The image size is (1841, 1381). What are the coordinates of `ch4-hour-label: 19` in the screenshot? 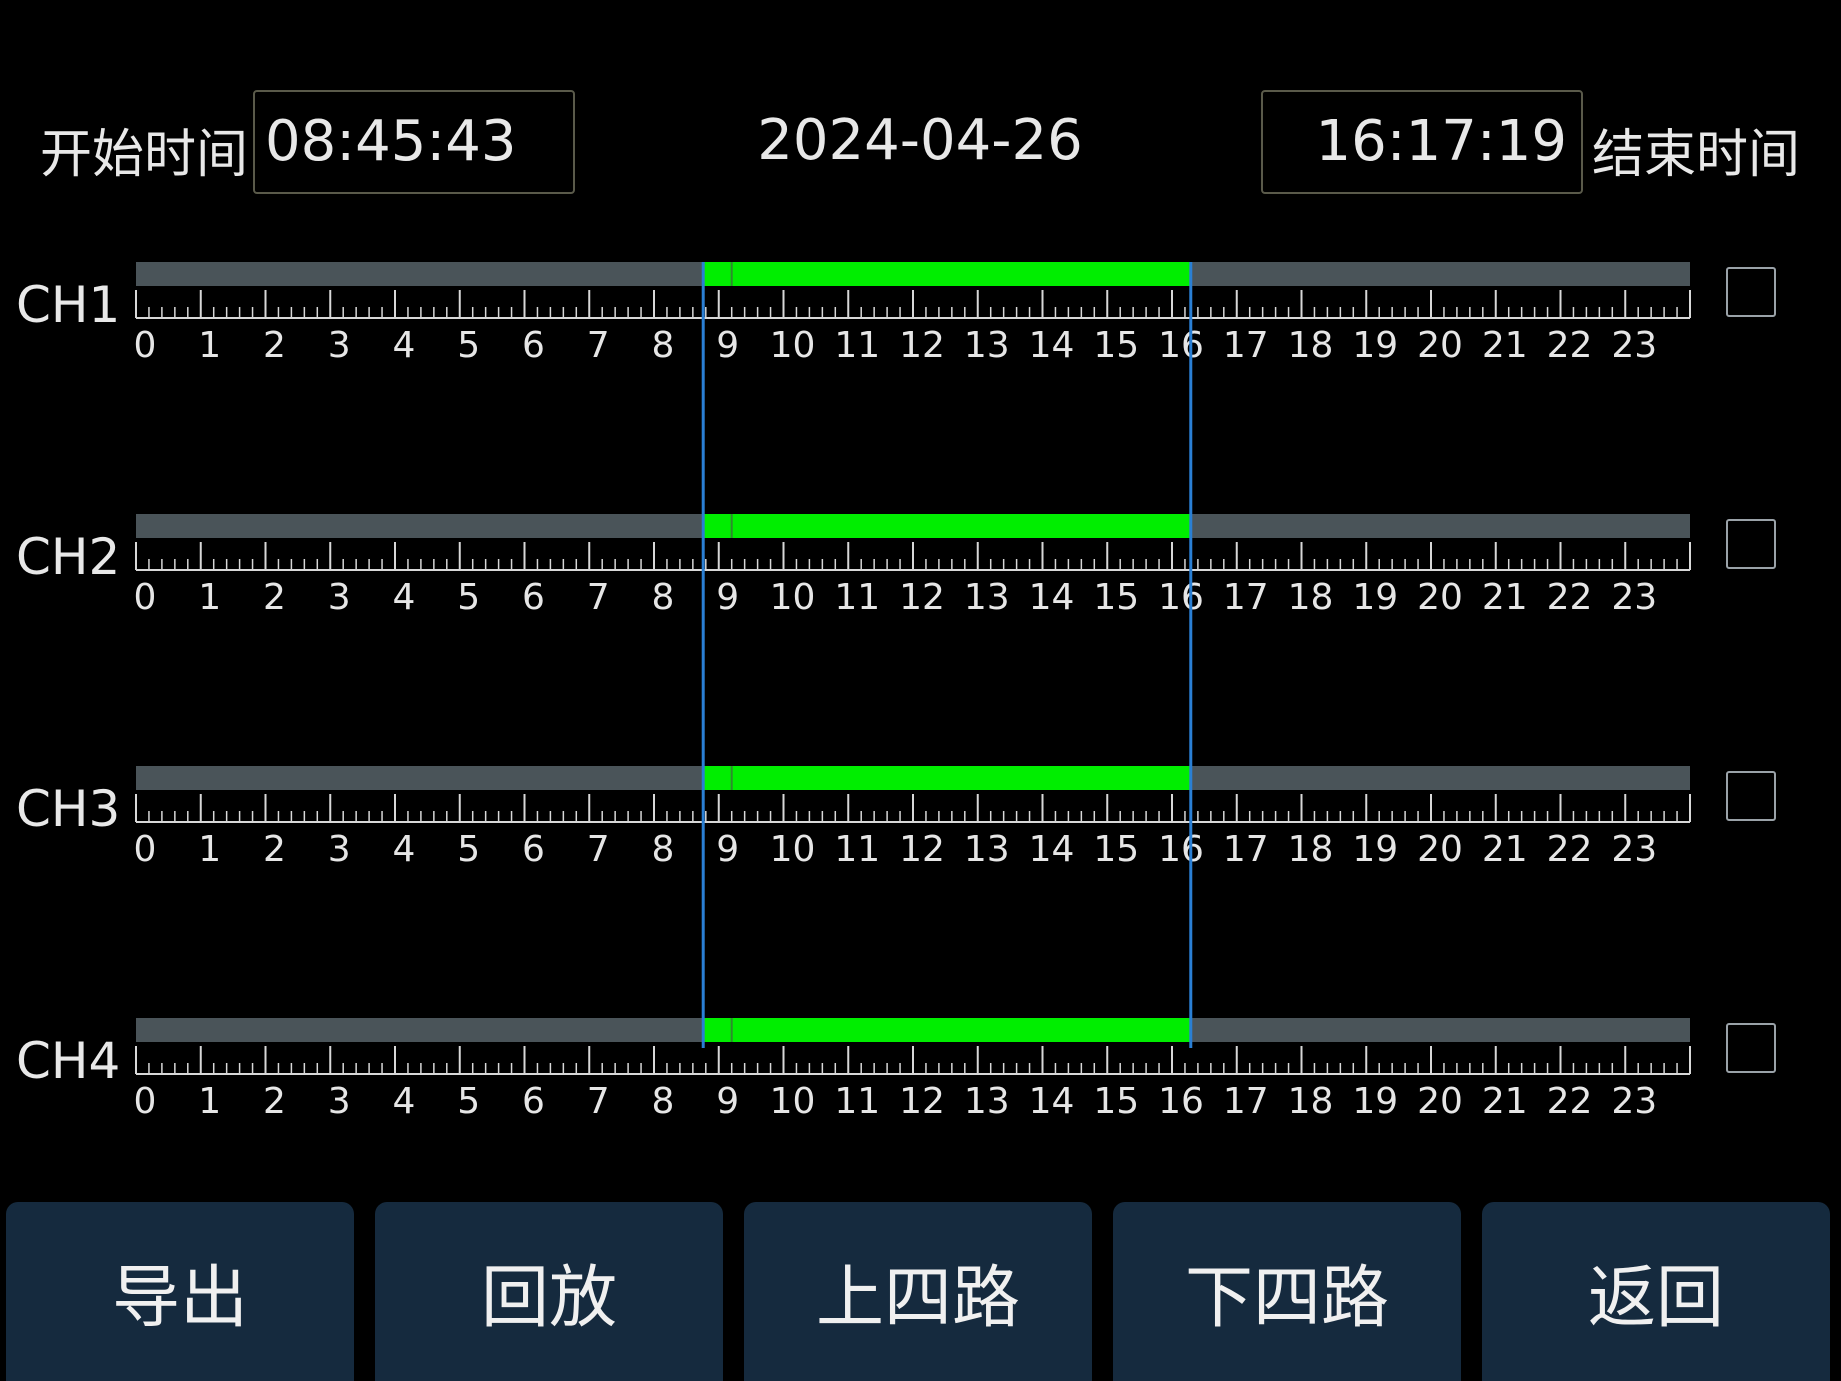 It's located at (1375, 1101).